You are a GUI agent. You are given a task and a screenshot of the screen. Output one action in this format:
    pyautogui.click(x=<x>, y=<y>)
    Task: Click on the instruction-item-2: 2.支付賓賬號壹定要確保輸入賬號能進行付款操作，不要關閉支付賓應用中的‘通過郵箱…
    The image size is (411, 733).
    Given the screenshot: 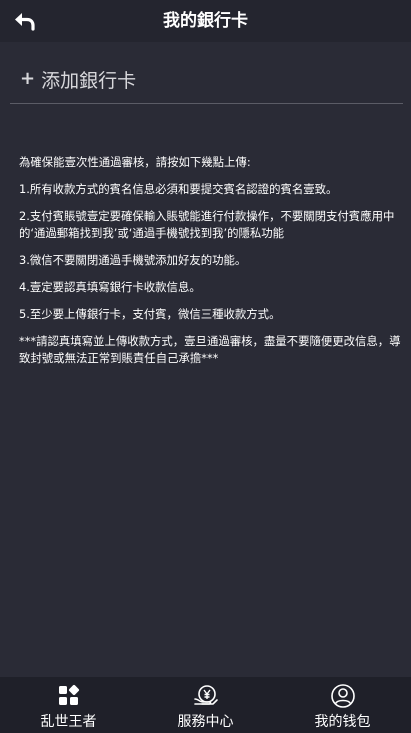 What is the action you would take?
    pyautogui.click(x=207, y=224)
    